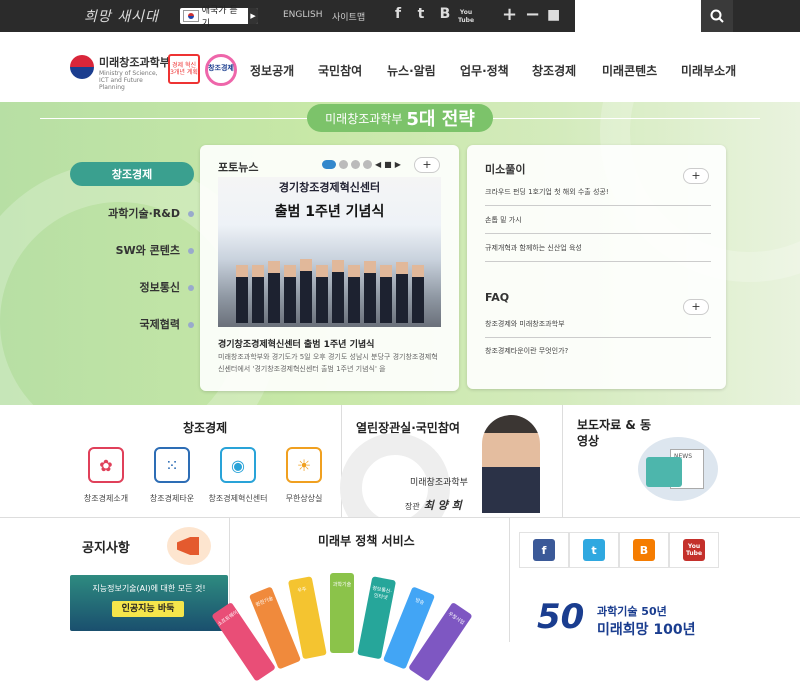  Describe the element at coordinates (221, 70) in the screenshot. I see `creative-economy-badge: 창조경제` at that location.